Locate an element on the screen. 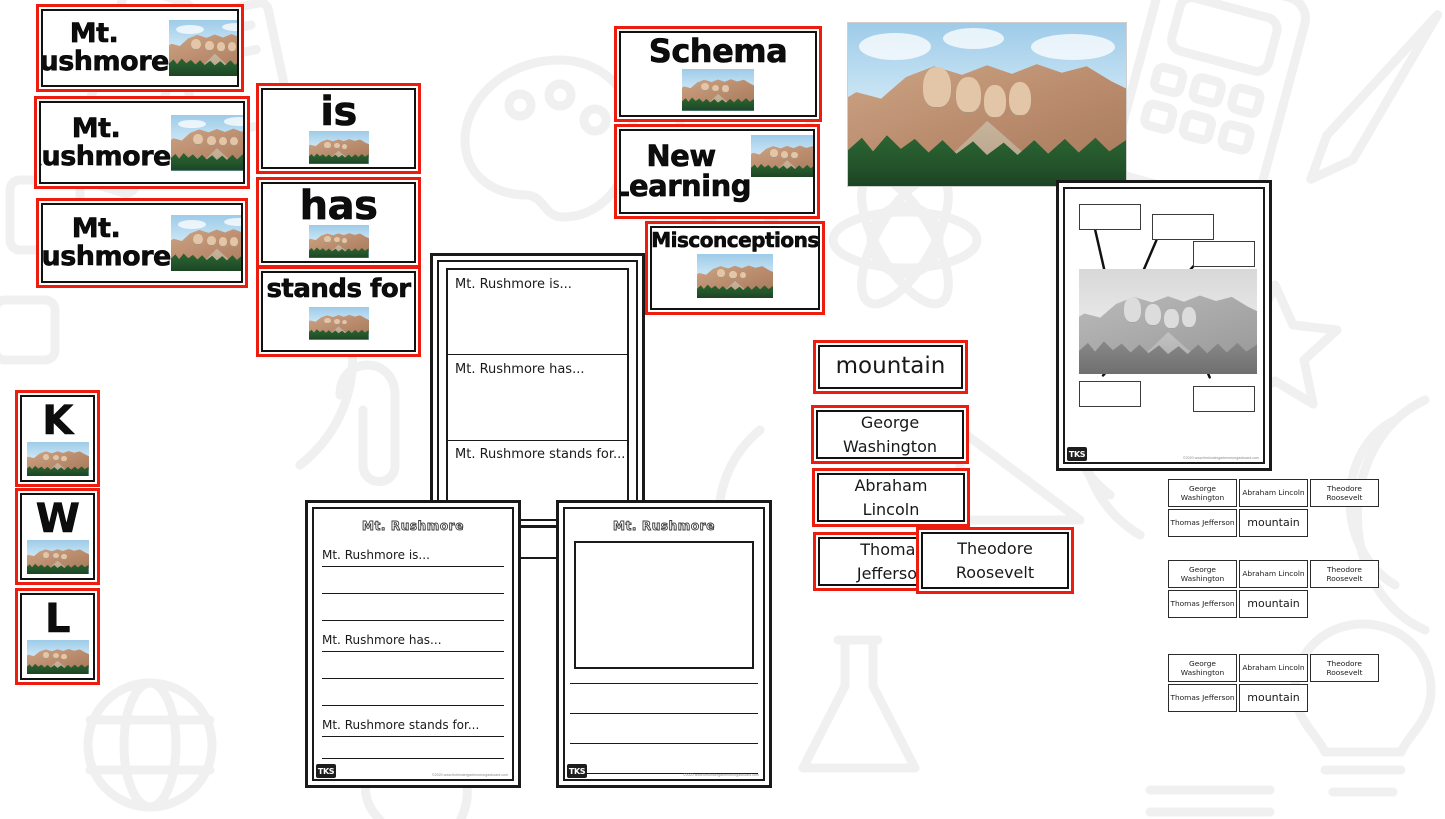  vocab-card-stem-stands-for: stands for is located at coordinates (338, 311).